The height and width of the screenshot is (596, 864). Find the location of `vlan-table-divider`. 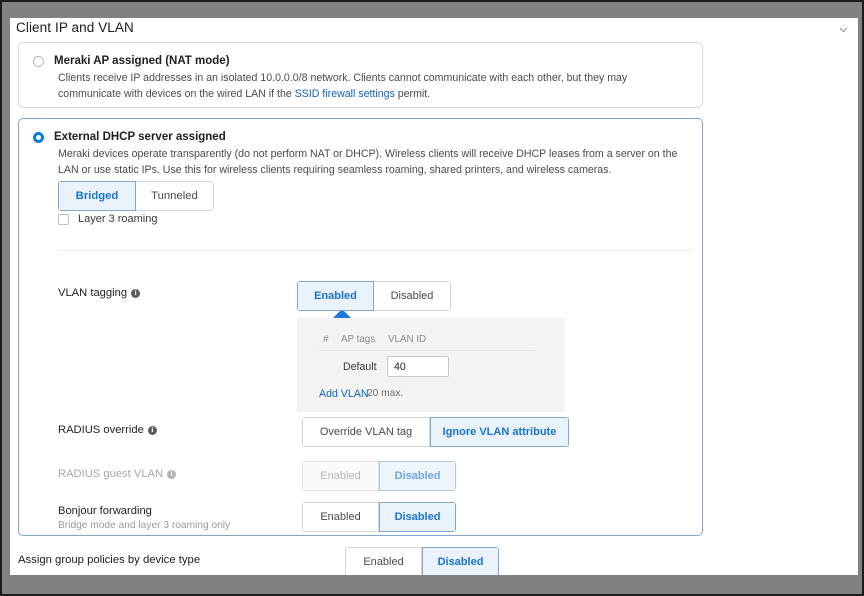

vlan-table-divider is located at coordinates (427, 350).